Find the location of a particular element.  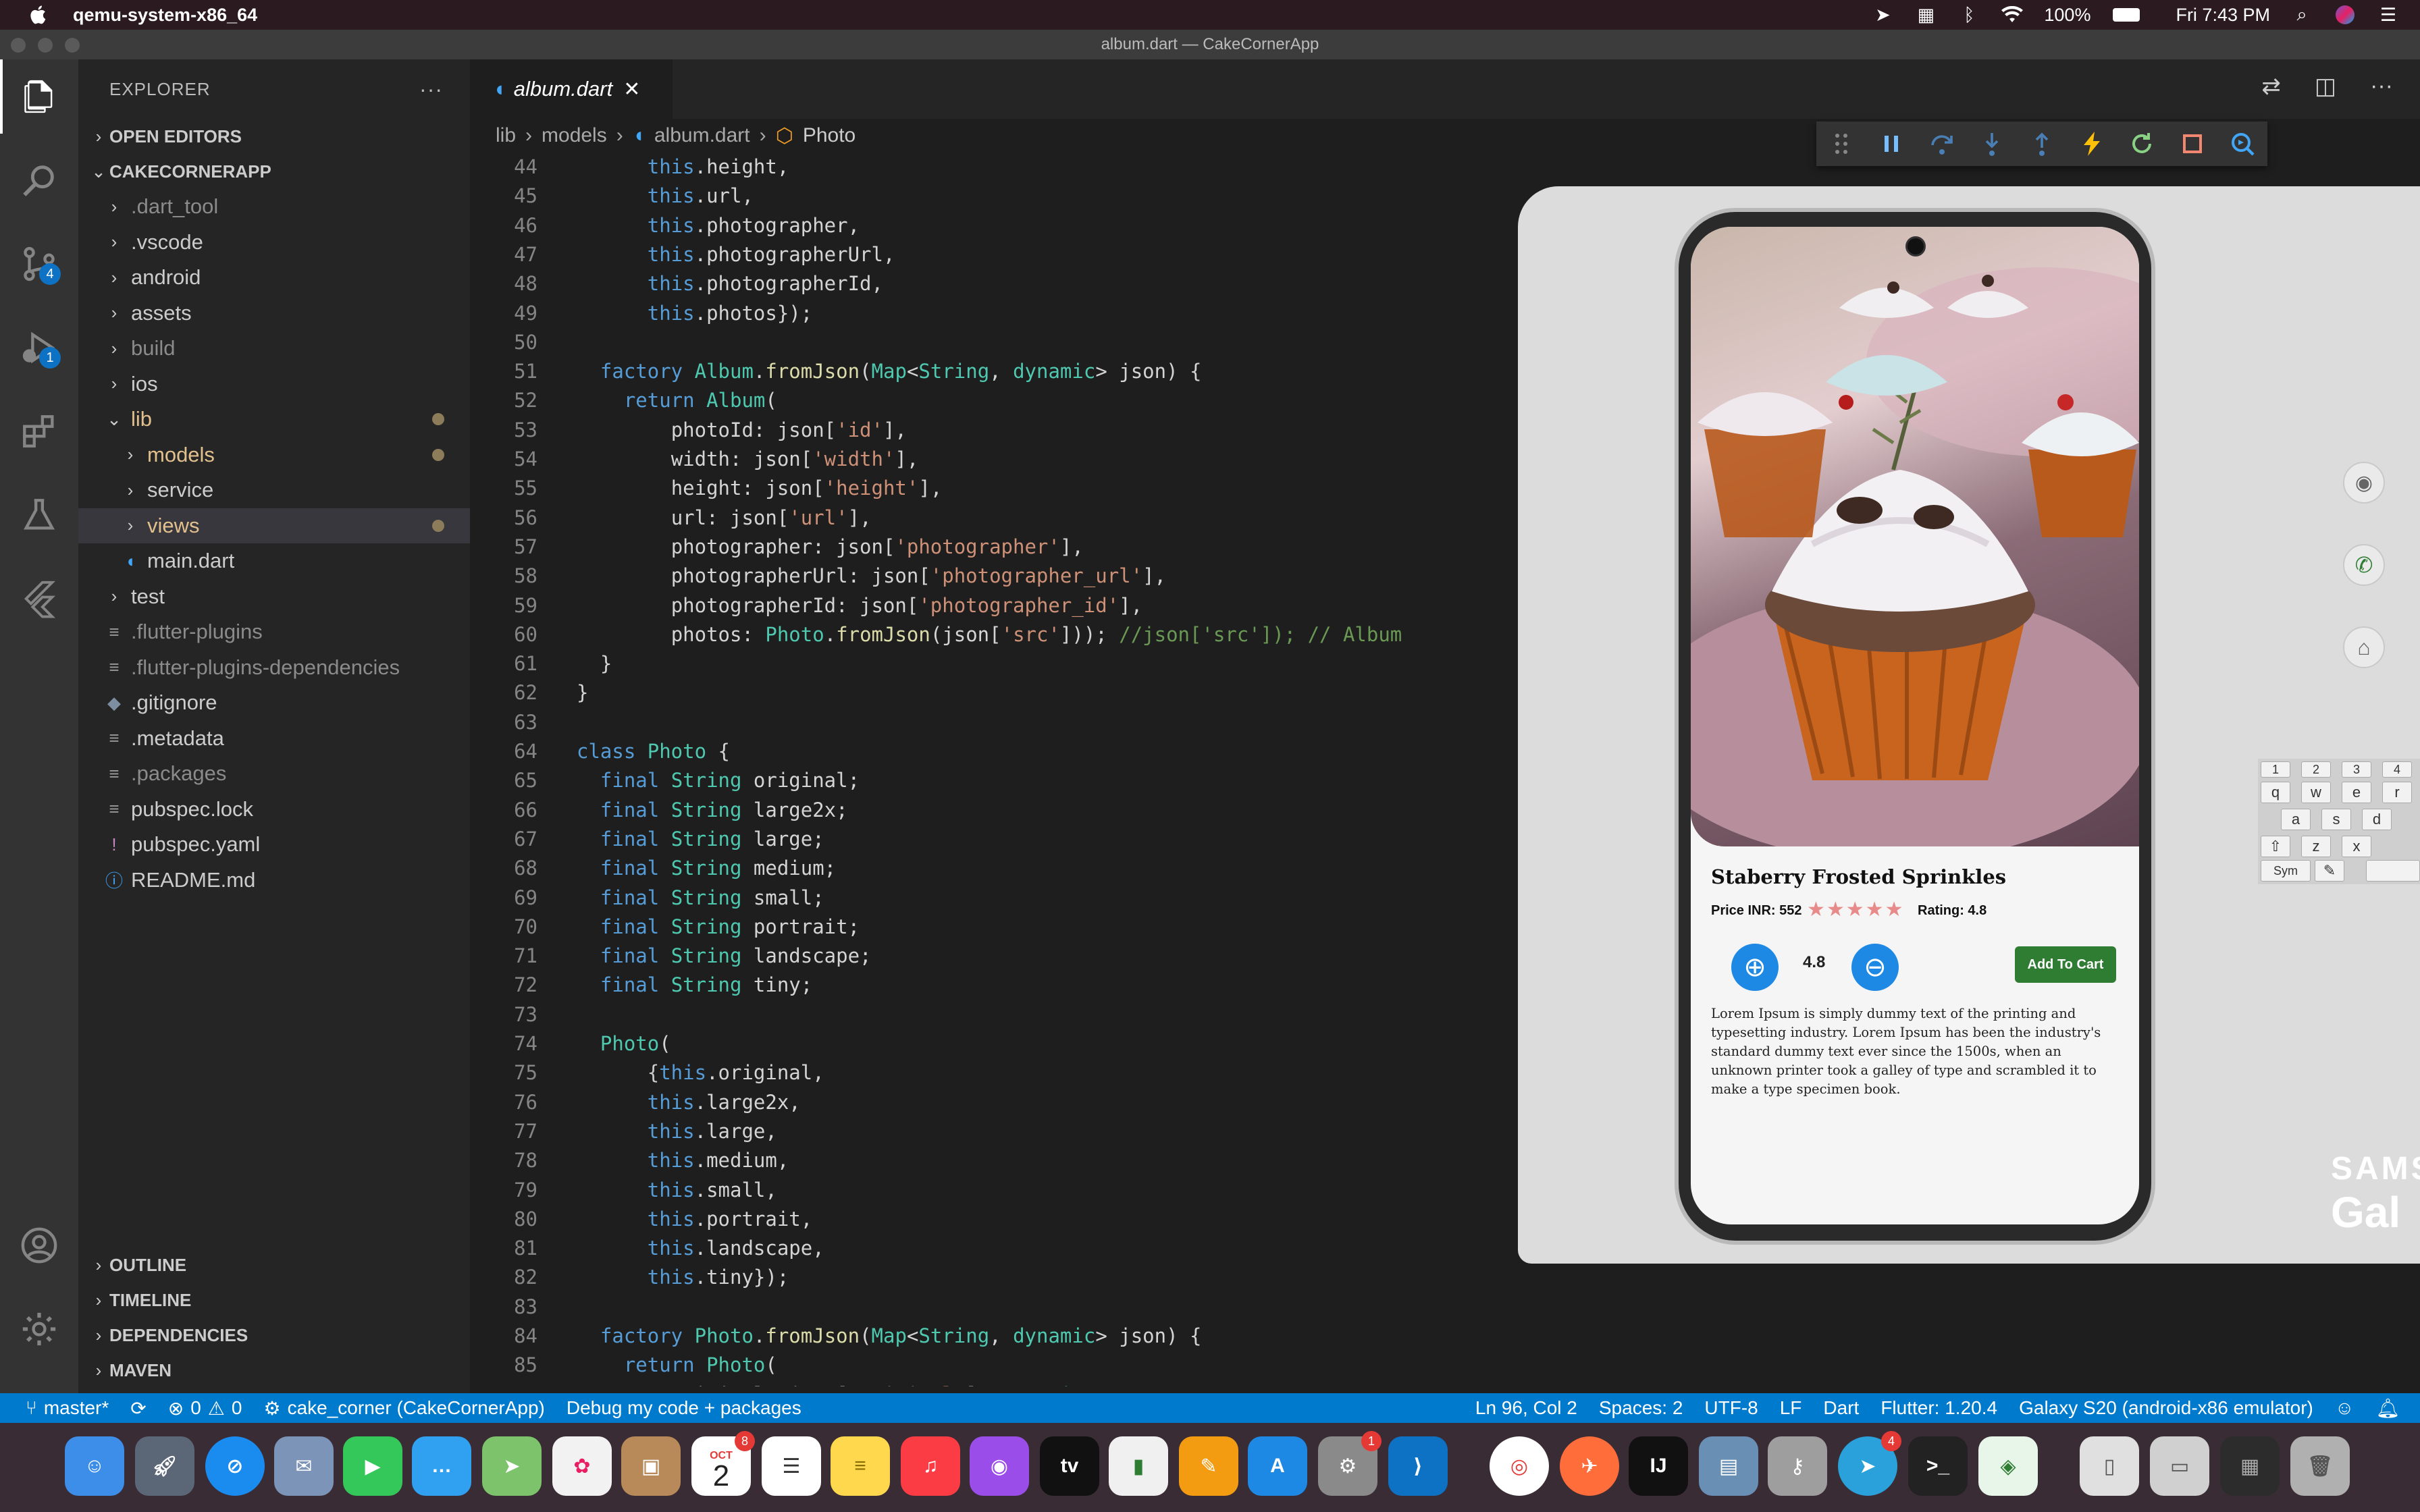

stop-button is located at coordinates (2192, 144).